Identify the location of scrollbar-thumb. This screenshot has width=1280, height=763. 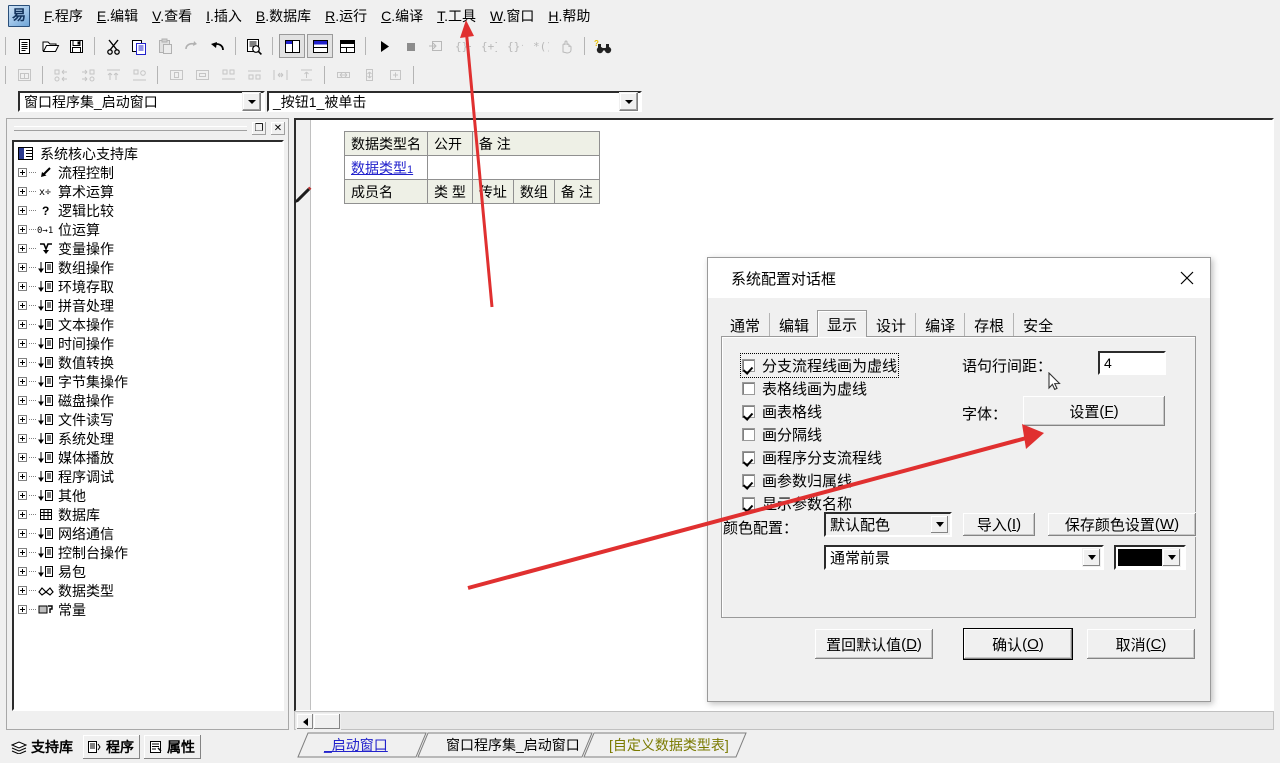
(327, 721).